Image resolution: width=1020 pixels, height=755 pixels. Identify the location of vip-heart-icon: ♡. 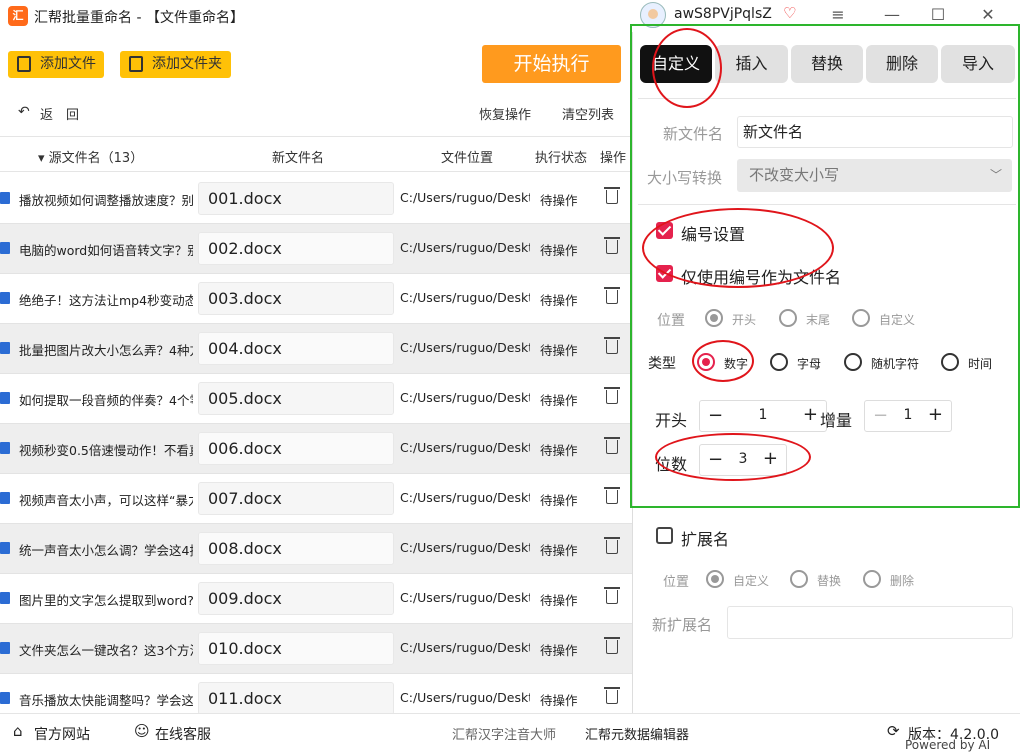
(790, 13).